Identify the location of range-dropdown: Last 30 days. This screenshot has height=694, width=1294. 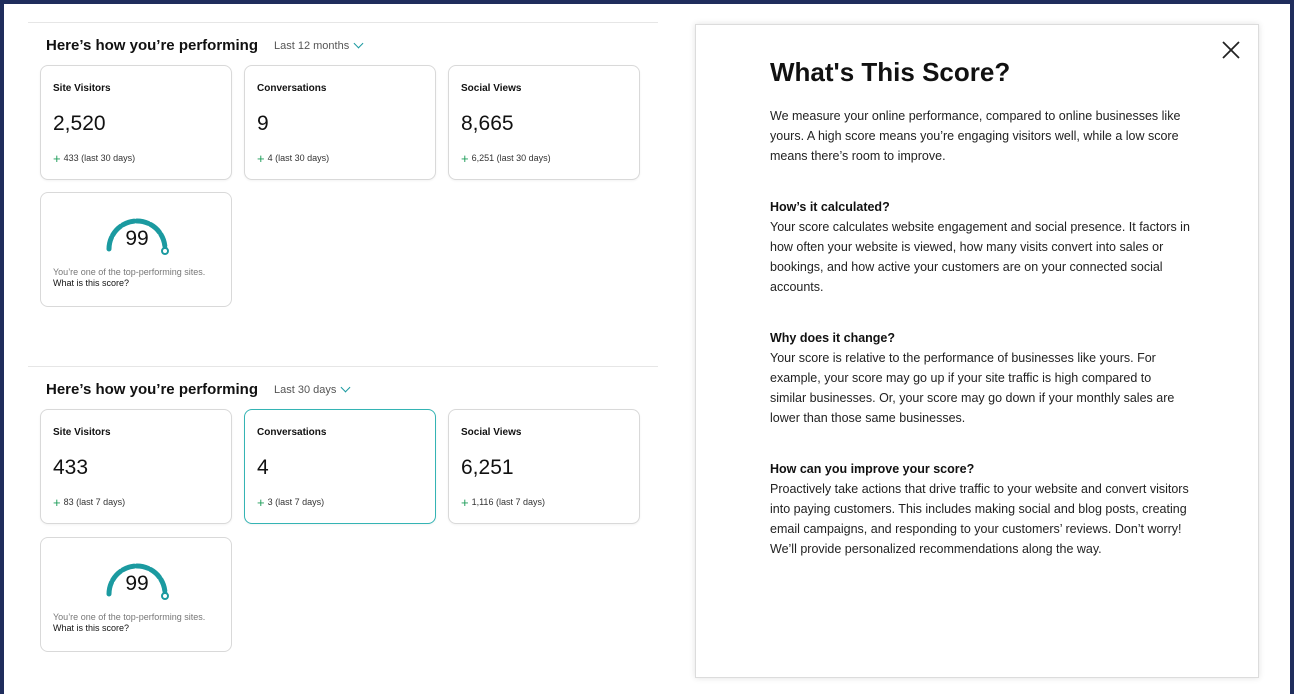
(312, 389).